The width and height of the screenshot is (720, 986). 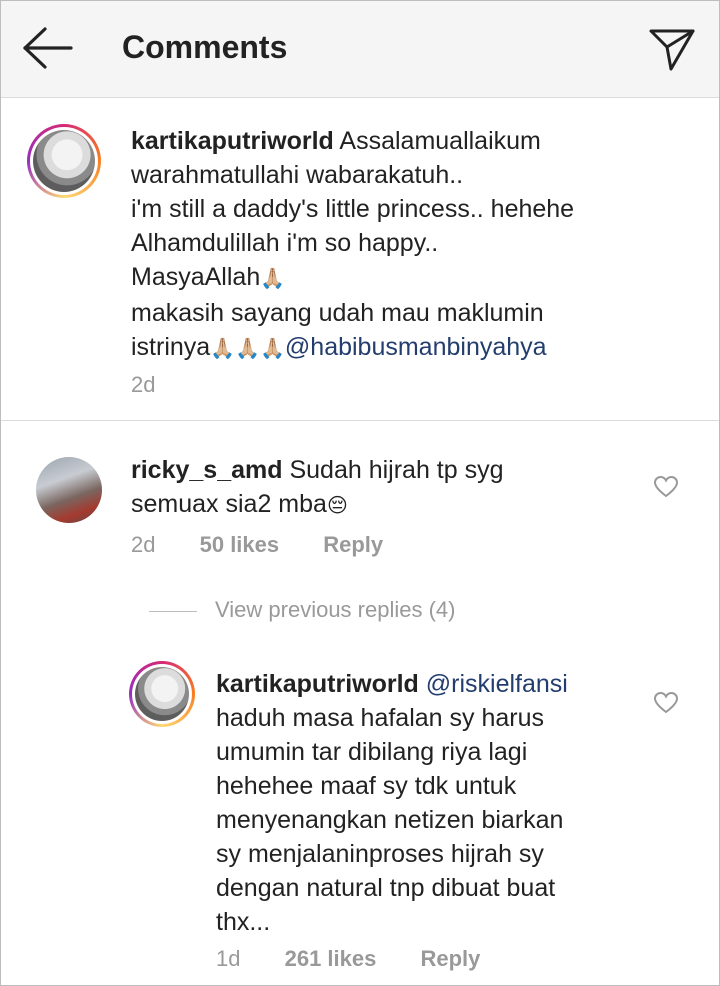 I want to click on reply-line: dengan natural tnp dibuat buat, so click(x=386, y=888).